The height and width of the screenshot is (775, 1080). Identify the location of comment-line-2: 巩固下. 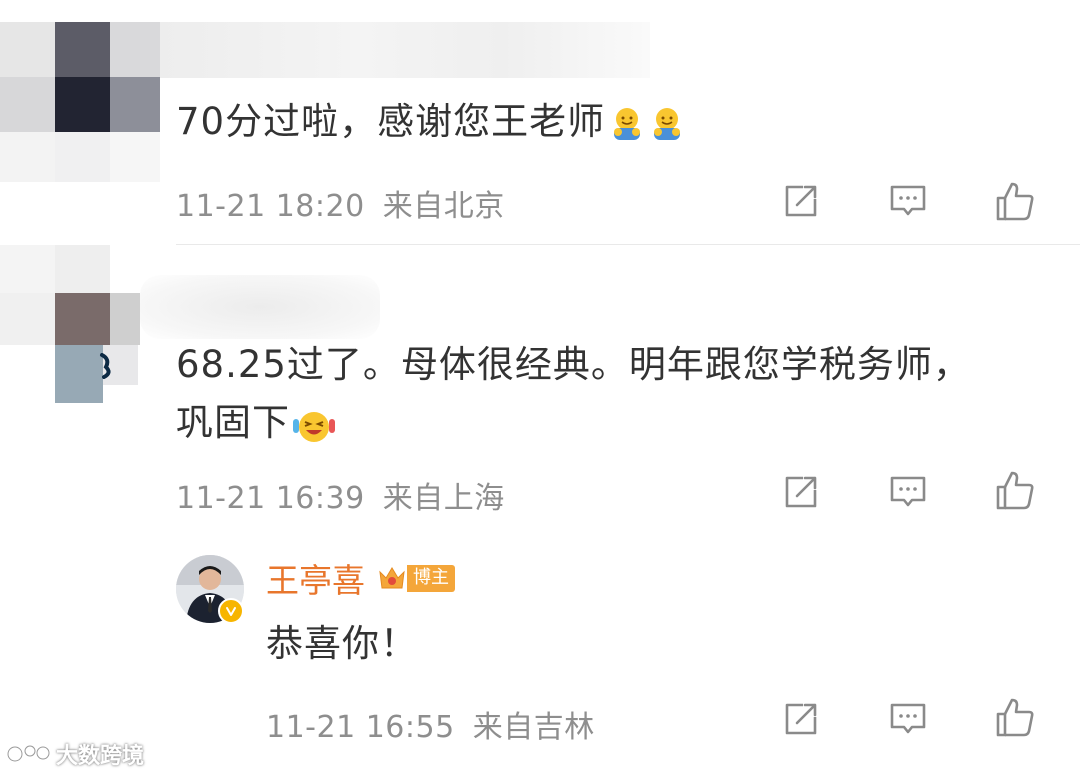
(573, 423).